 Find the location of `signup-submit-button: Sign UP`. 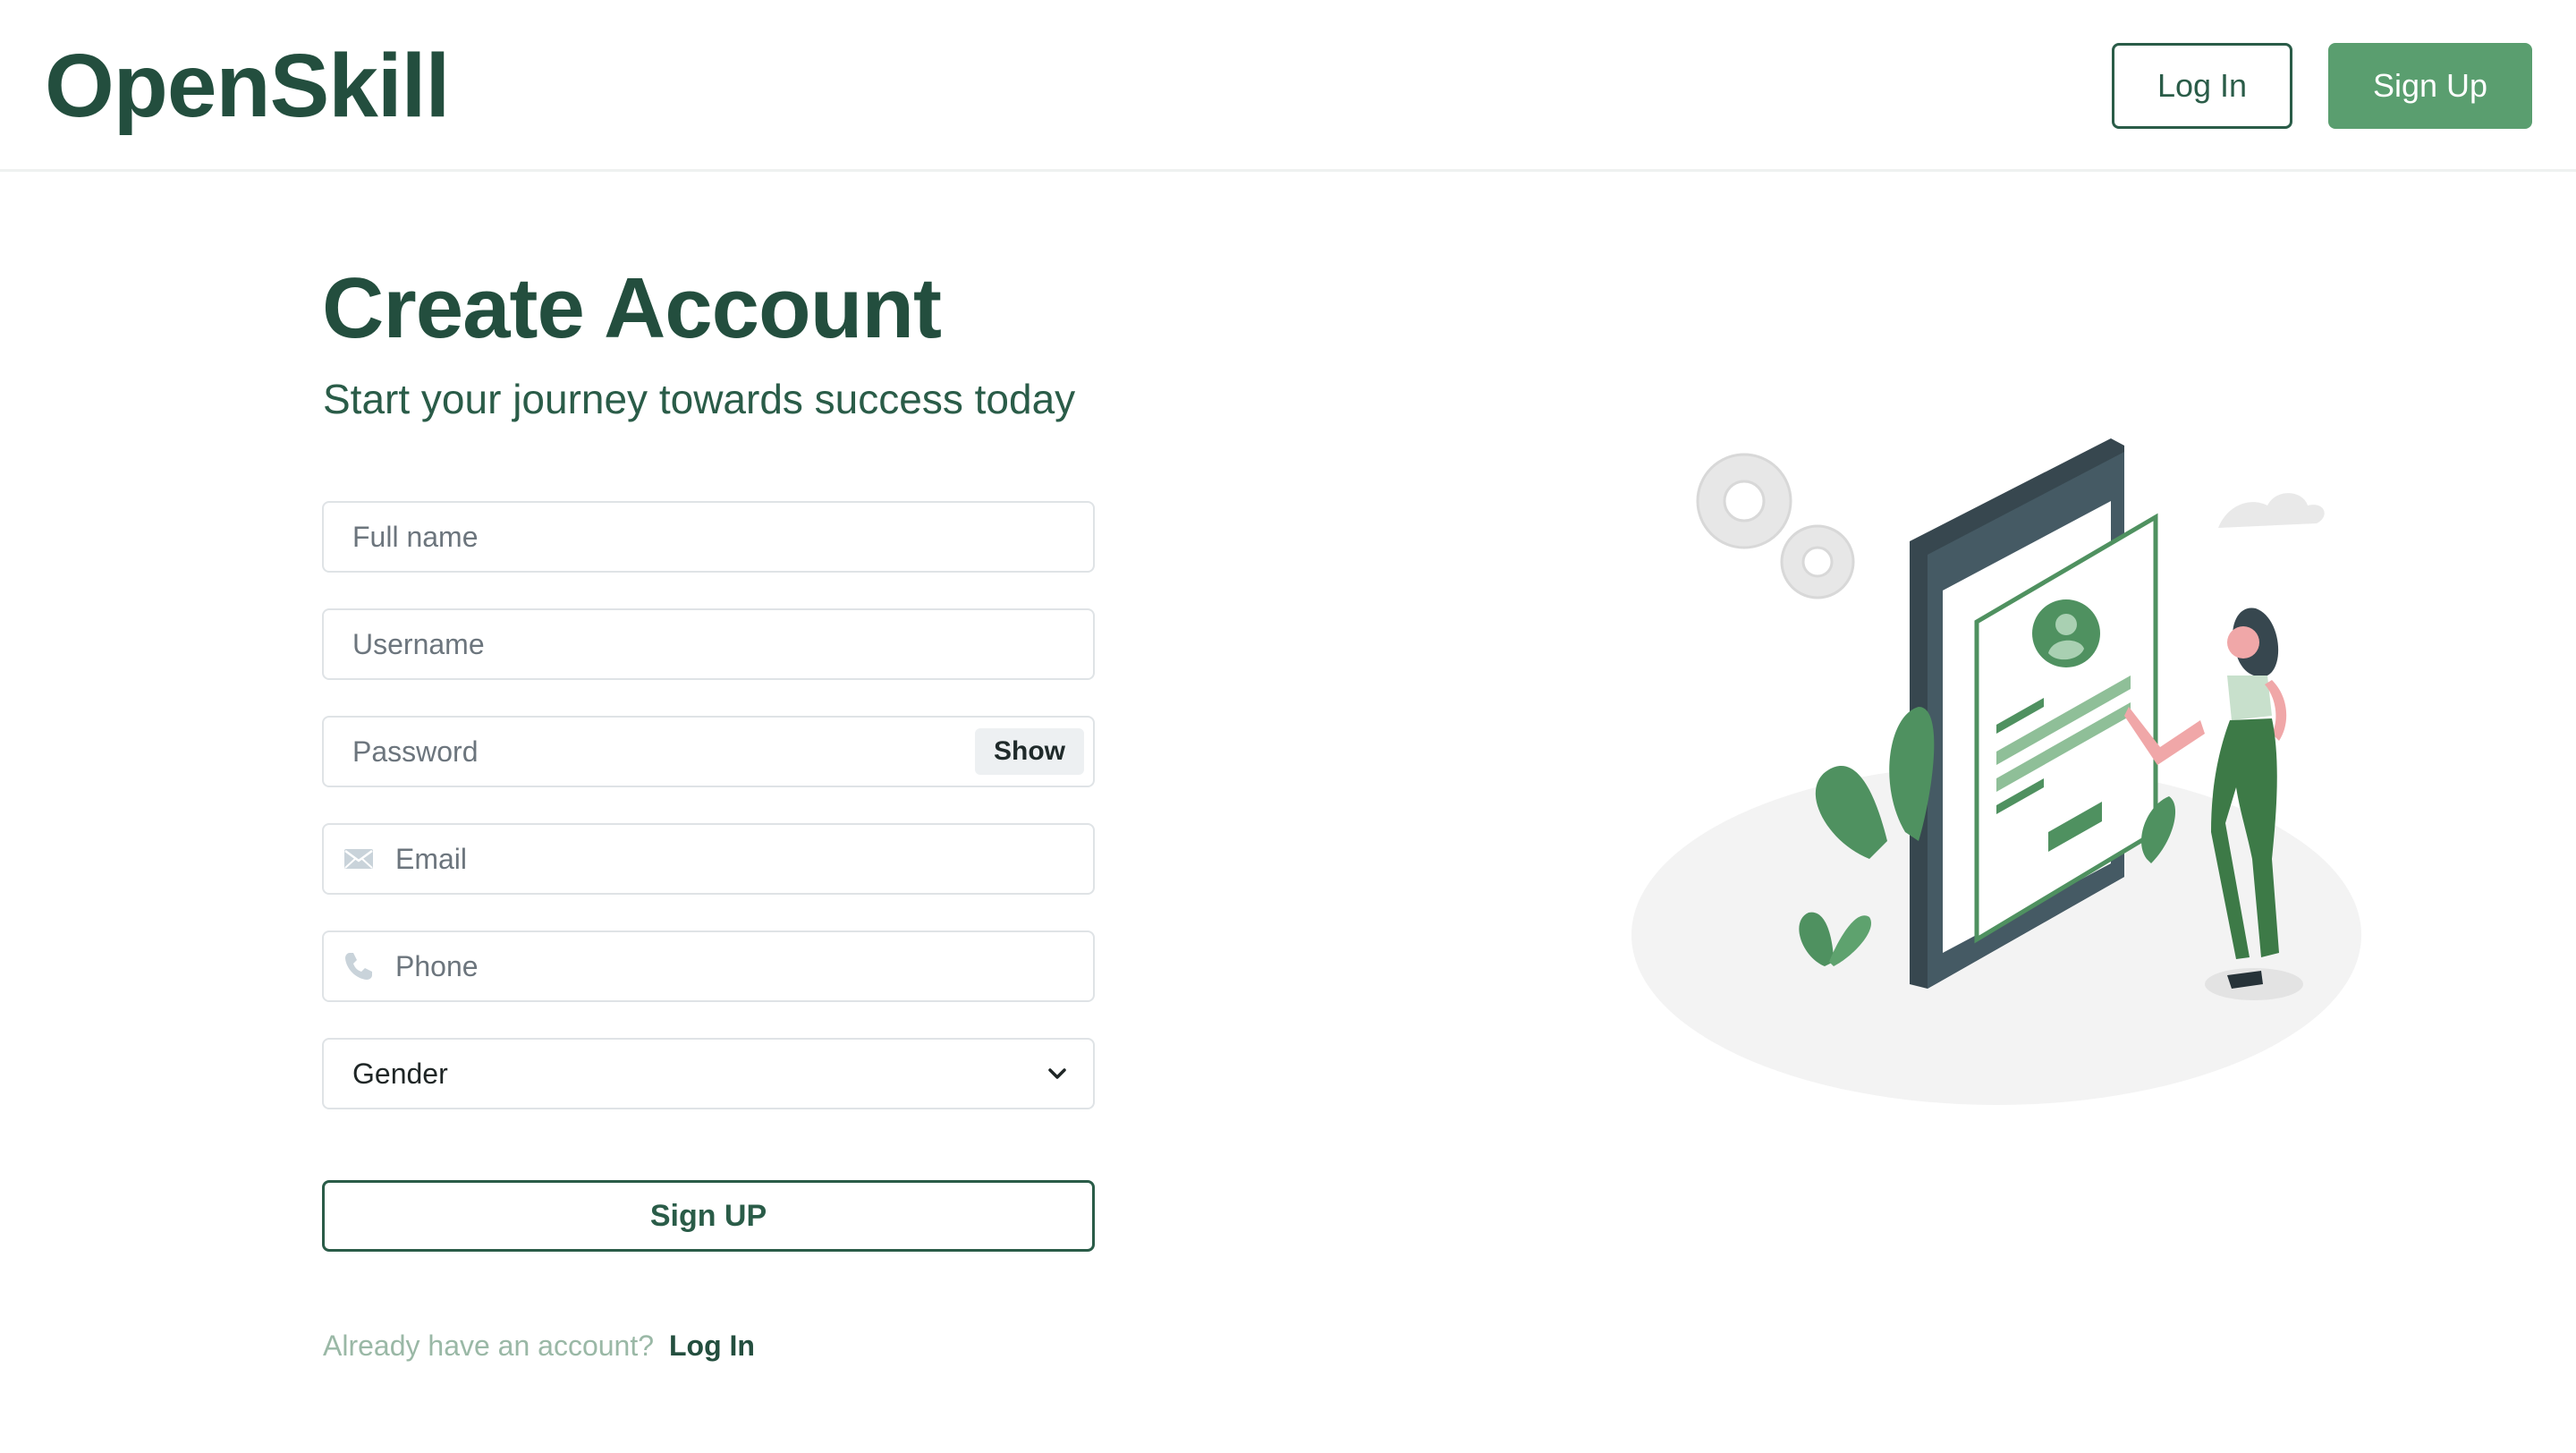

signup-submit-button: Sign UP is located at coordinates (708, 1216).